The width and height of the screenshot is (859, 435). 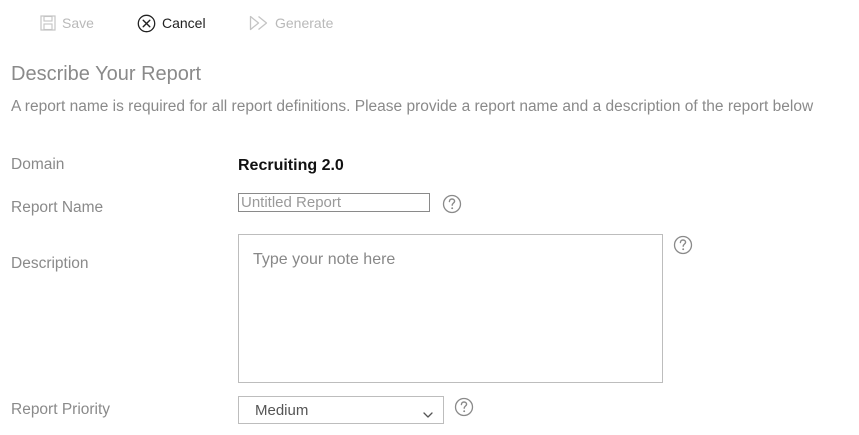 I want to click on cancel-button: Cancel, so click(x=171, y=23).